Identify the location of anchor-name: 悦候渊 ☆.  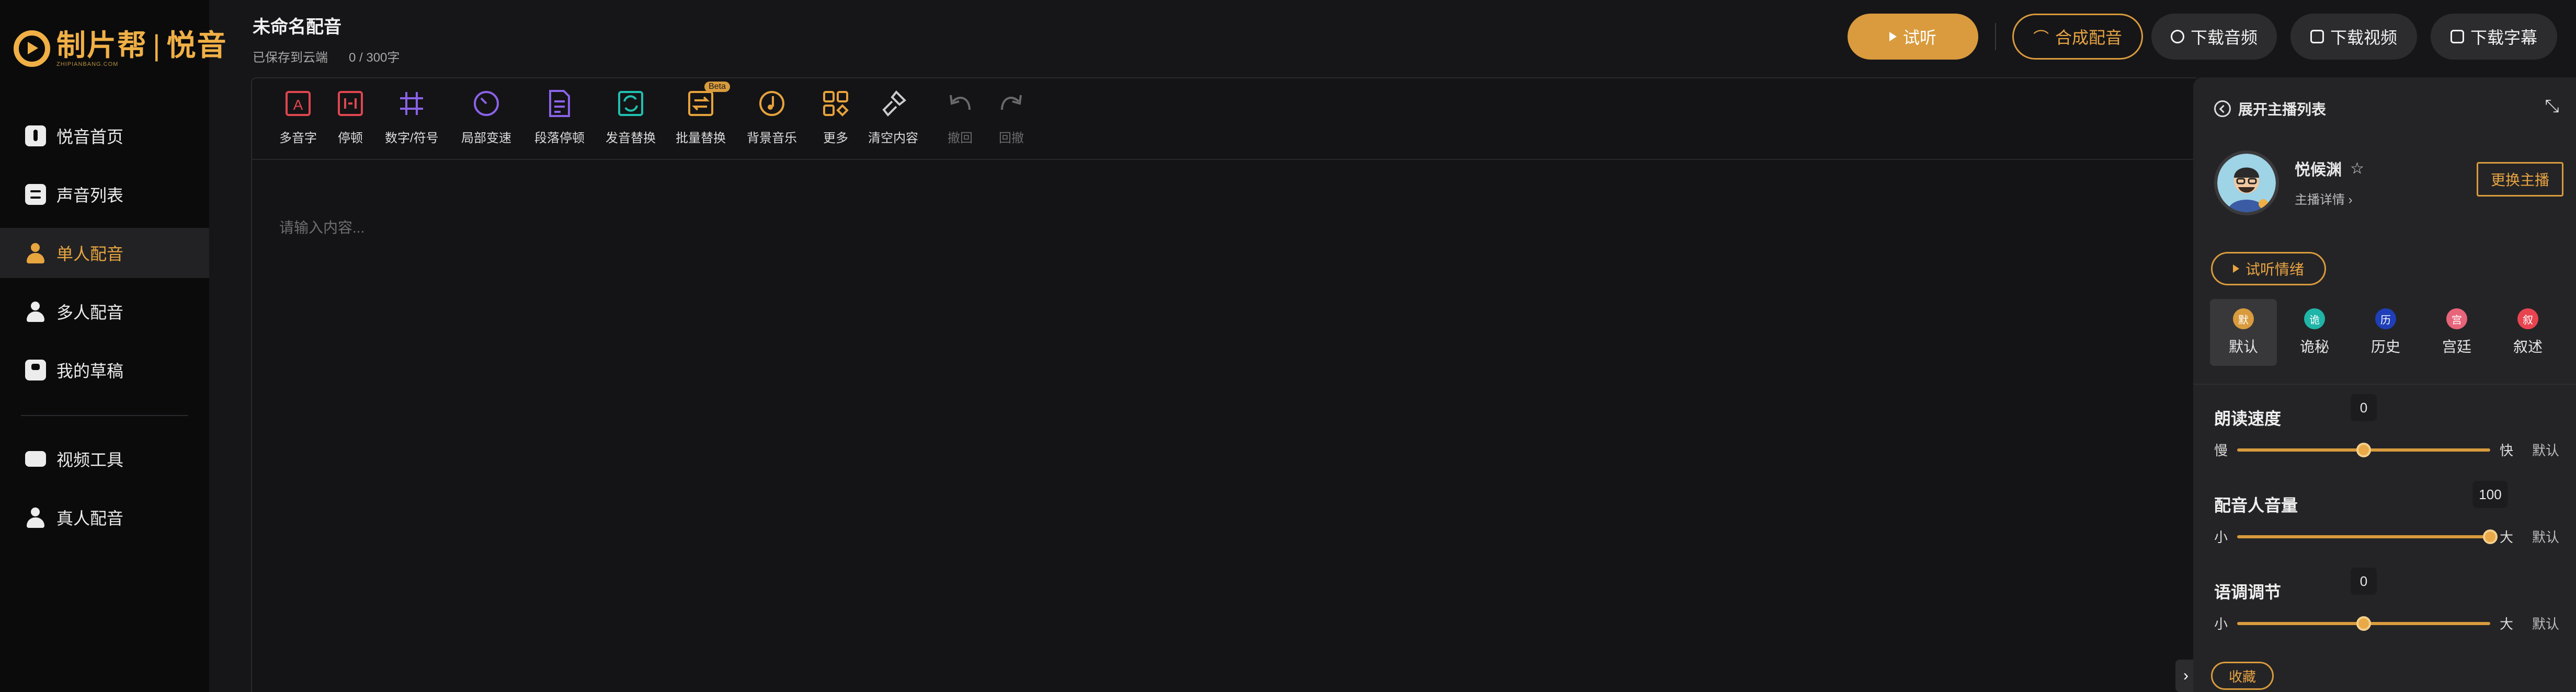
(2329, 169).